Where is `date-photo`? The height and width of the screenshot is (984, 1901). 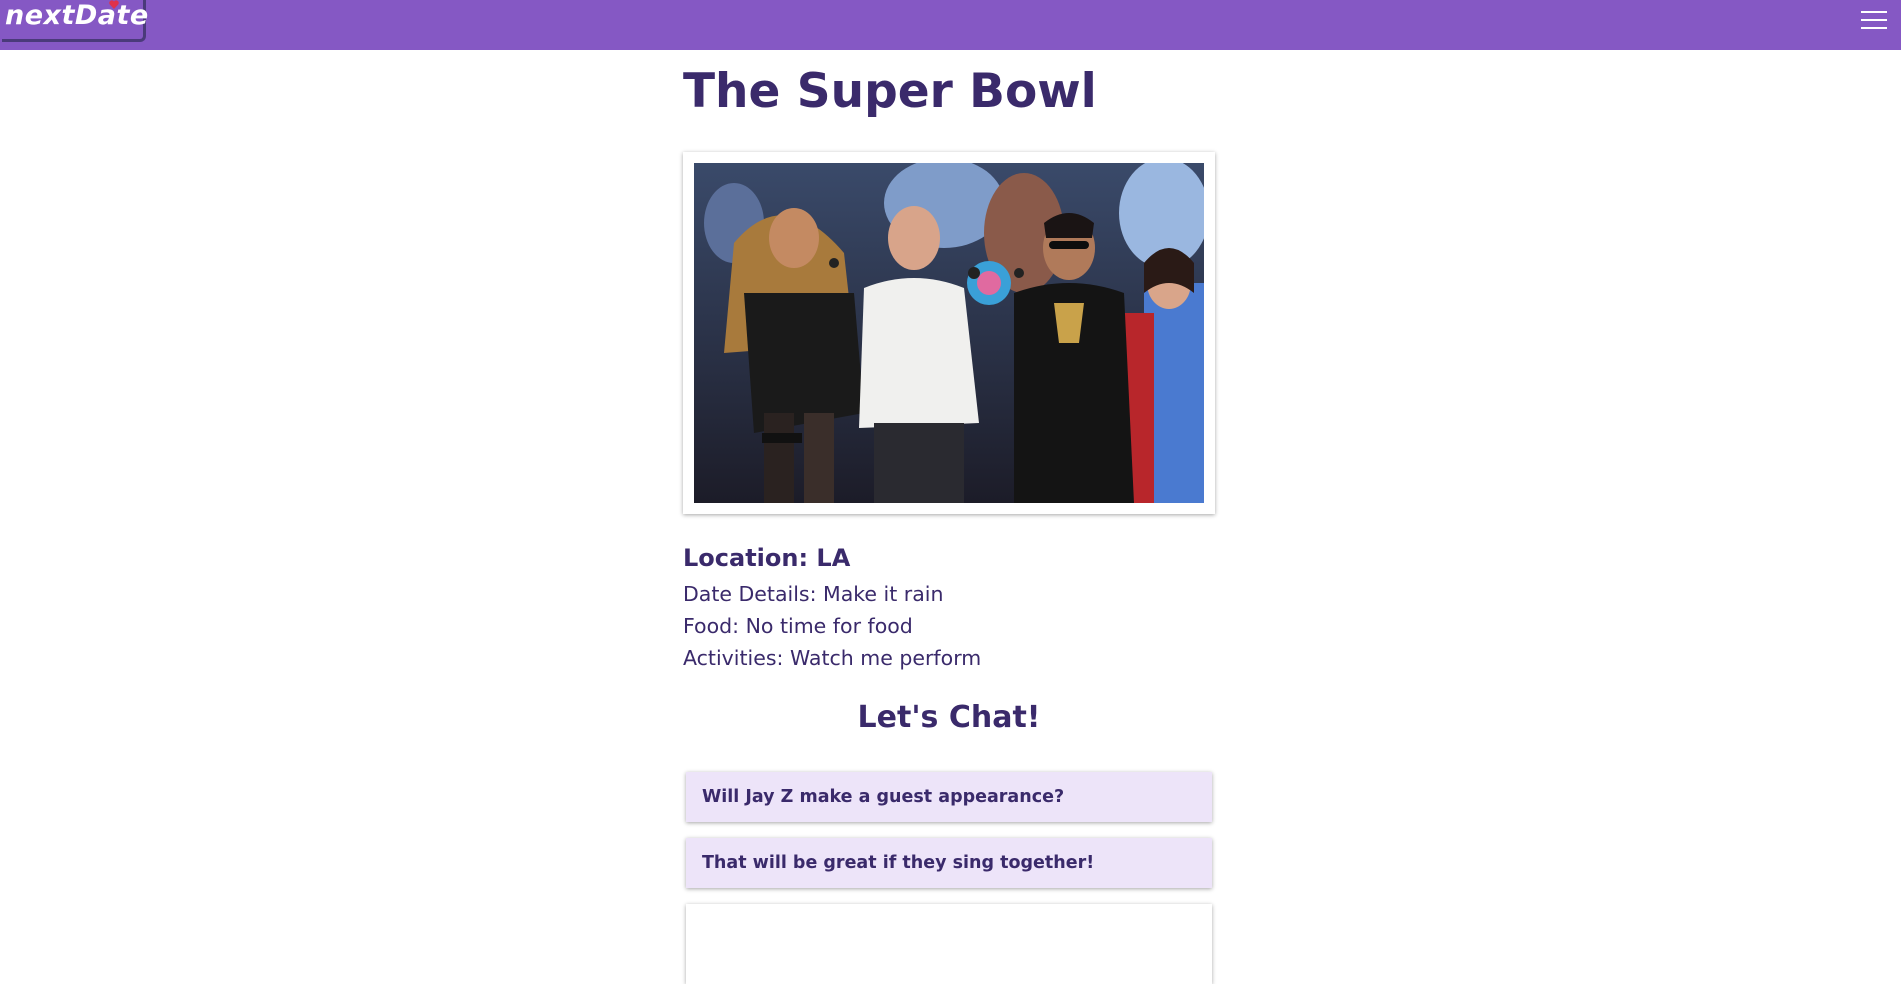
date-photo is located at coordinates (949, 333).